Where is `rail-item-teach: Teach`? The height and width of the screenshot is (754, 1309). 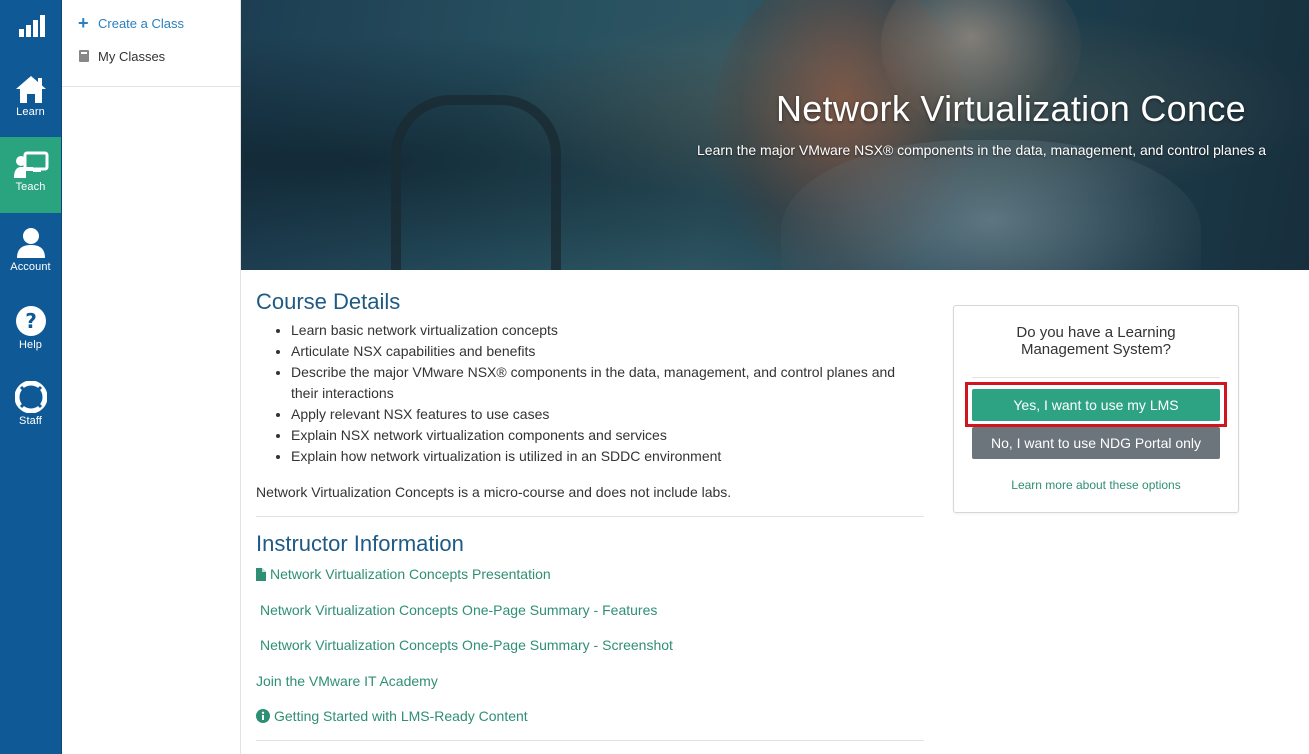
rail-item-teach: Teach is located at coordinates (30, 175).